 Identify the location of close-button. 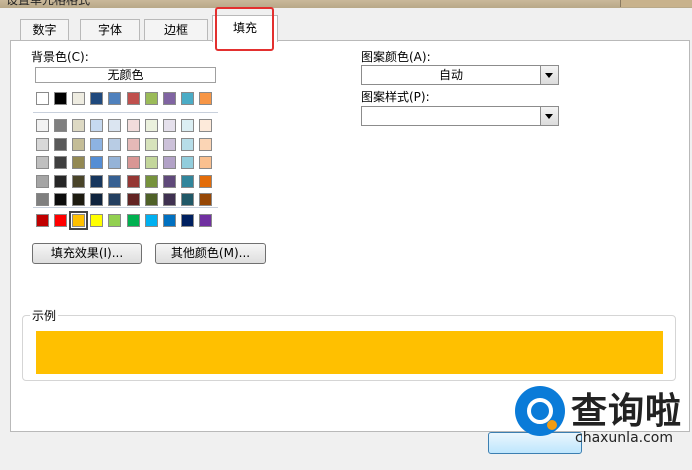
(656, 3).